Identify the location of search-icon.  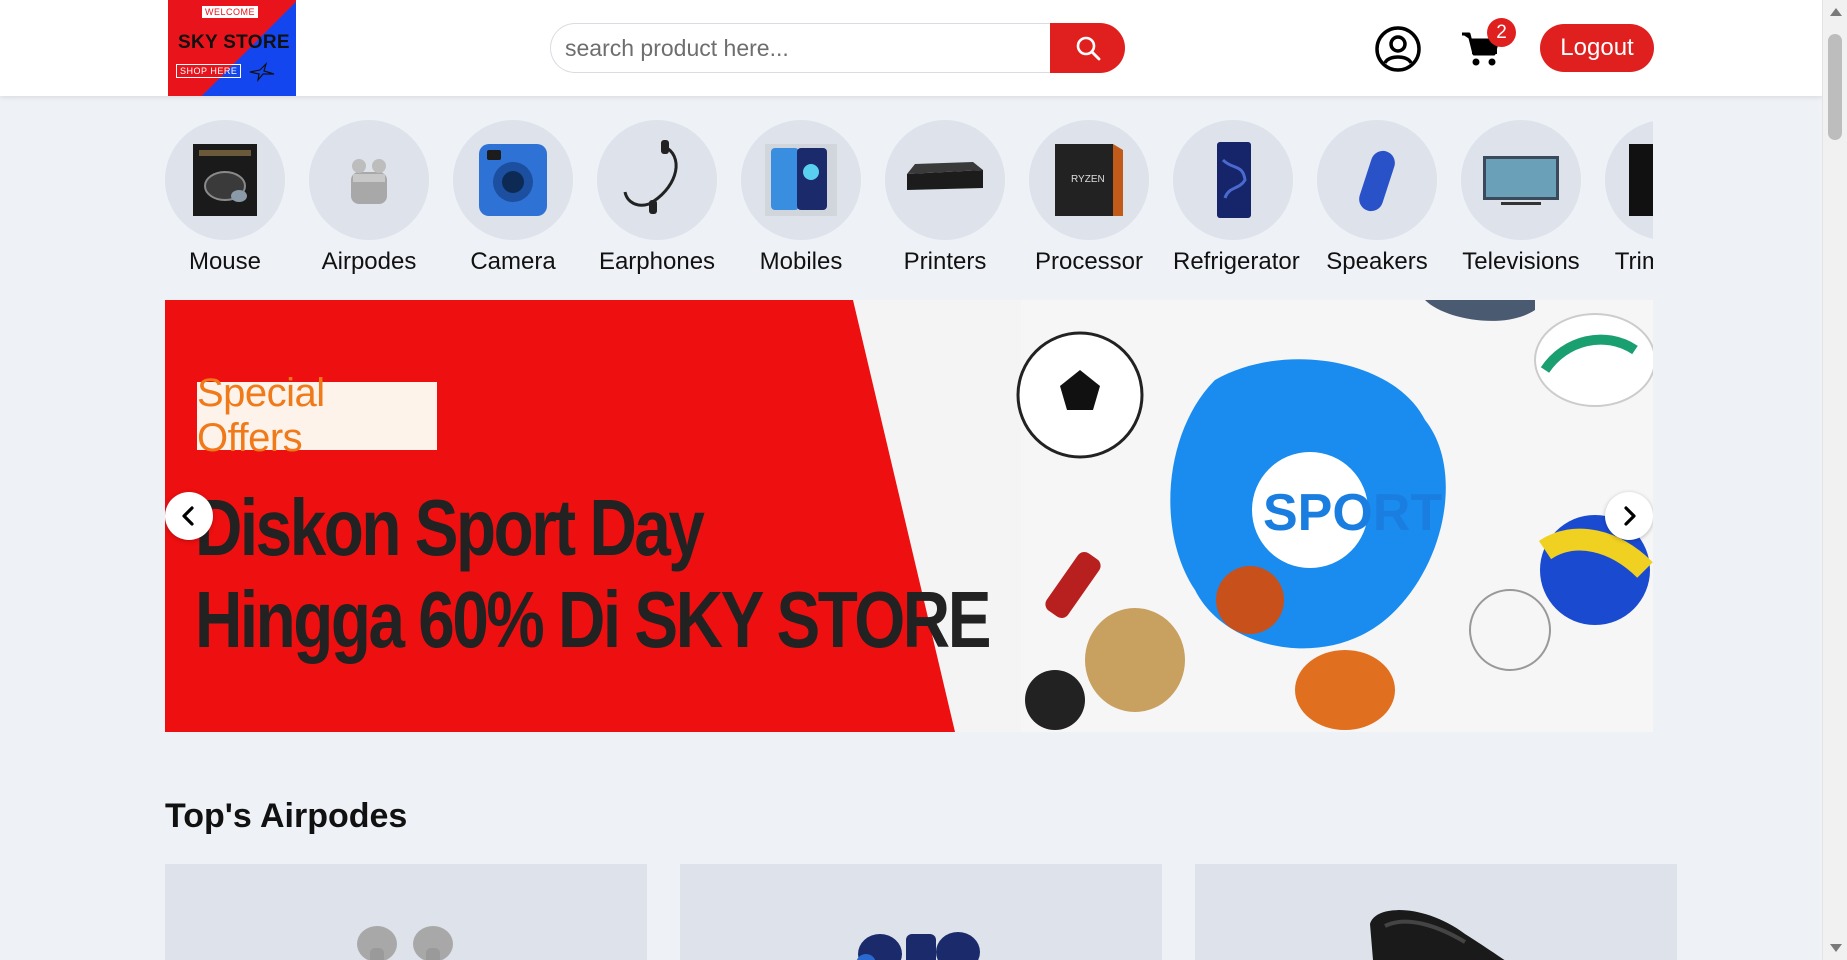
(1088, 48).